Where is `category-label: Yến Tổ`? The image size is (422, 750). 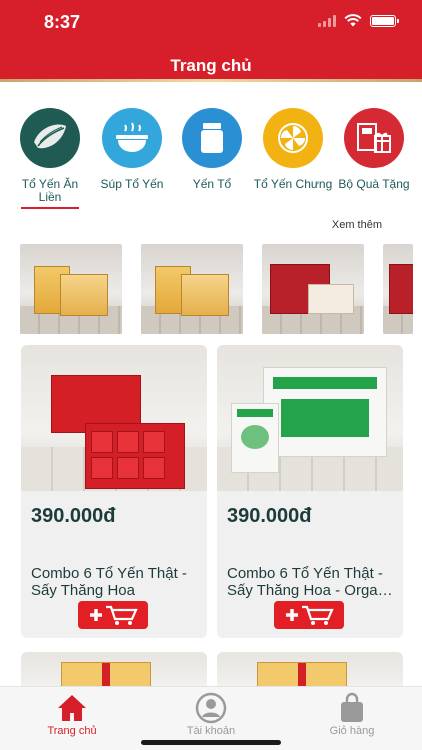
category-label: Yến Tổ is located at coordinates (212, 184).